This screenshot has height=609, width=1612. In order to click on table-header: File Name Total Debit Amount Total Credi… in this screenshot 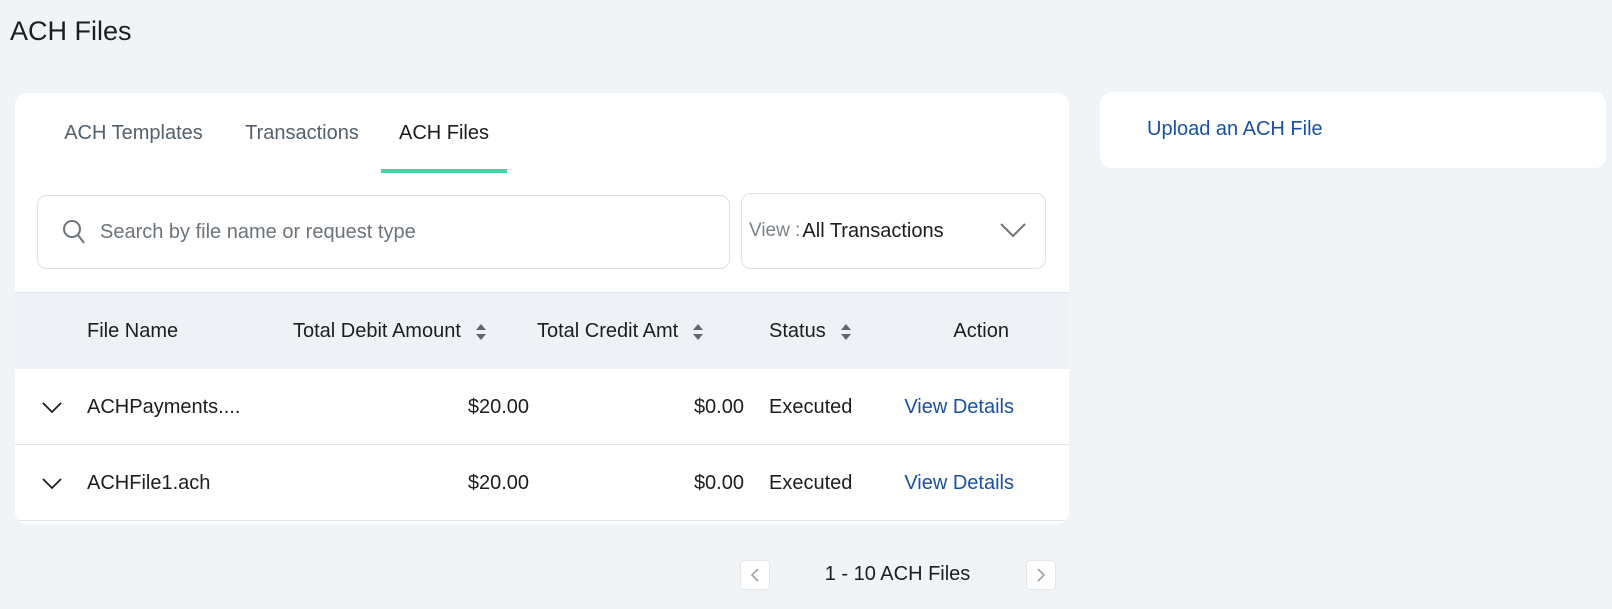, I will do `click(542, 330)`.